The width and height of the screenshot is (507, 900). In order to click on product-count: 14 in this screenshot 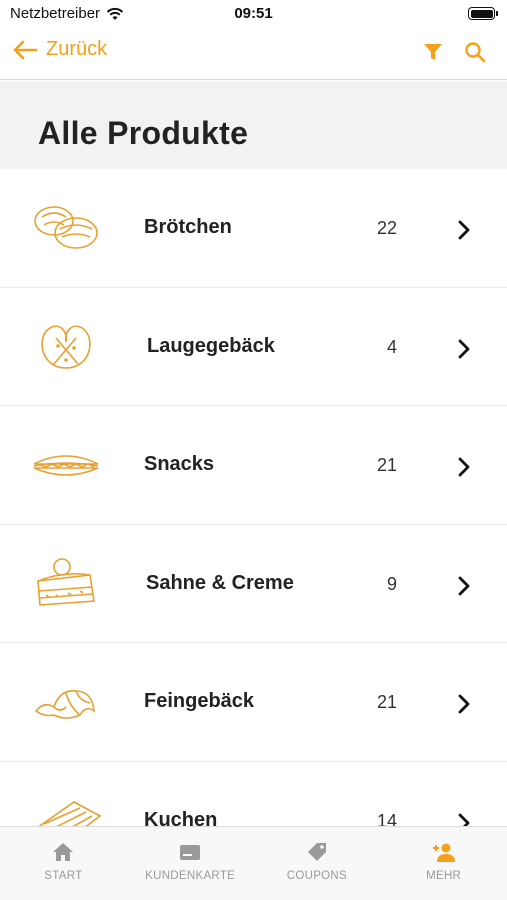, I will do `click(386, 818)`.